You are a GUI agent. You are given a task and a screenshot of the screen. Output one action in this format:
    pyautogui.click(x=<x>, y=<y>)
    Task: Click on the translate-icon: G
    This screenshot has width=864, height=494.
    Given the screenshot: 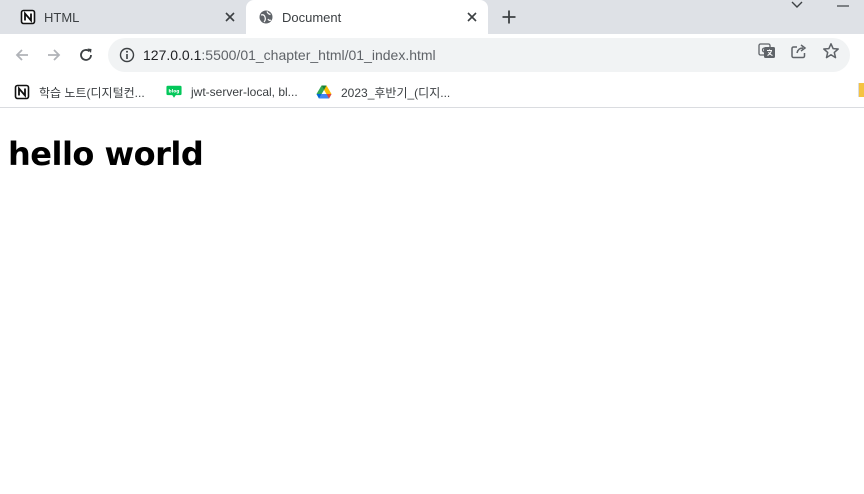 What is the action you would take?
    pyautogui.click(x=767, y=51)
    